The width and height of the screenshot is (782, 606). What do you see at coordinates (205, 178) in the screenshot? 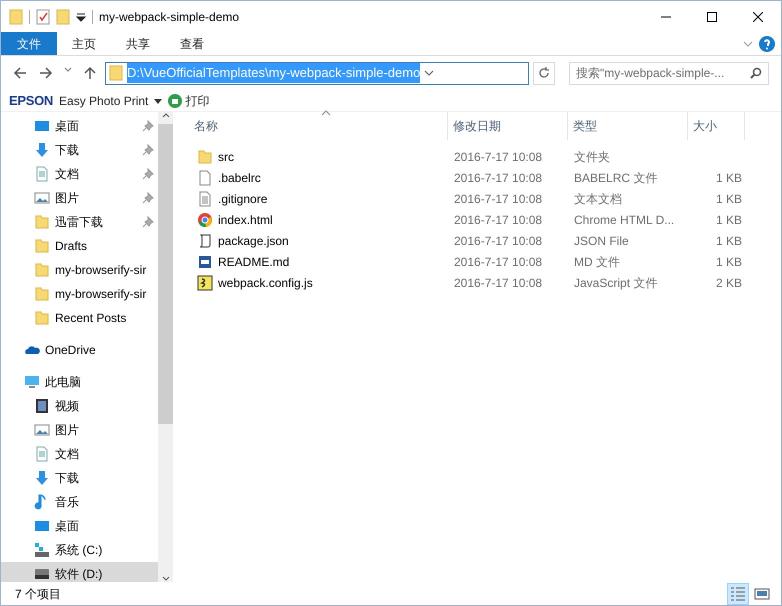
I see `blank-file-icon` at bounding box center [205, 178].